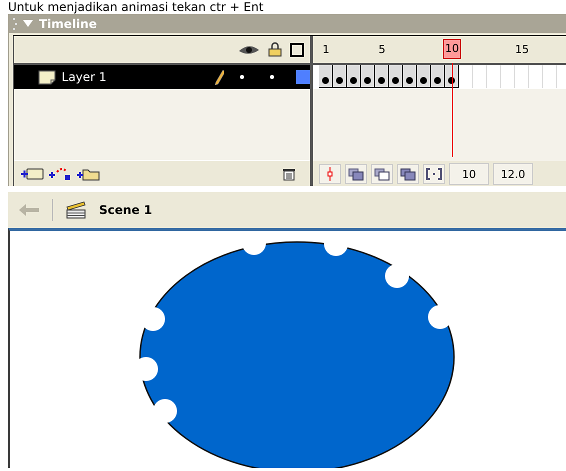  I want to click on stacked-frames-icon, so click(408, 174).